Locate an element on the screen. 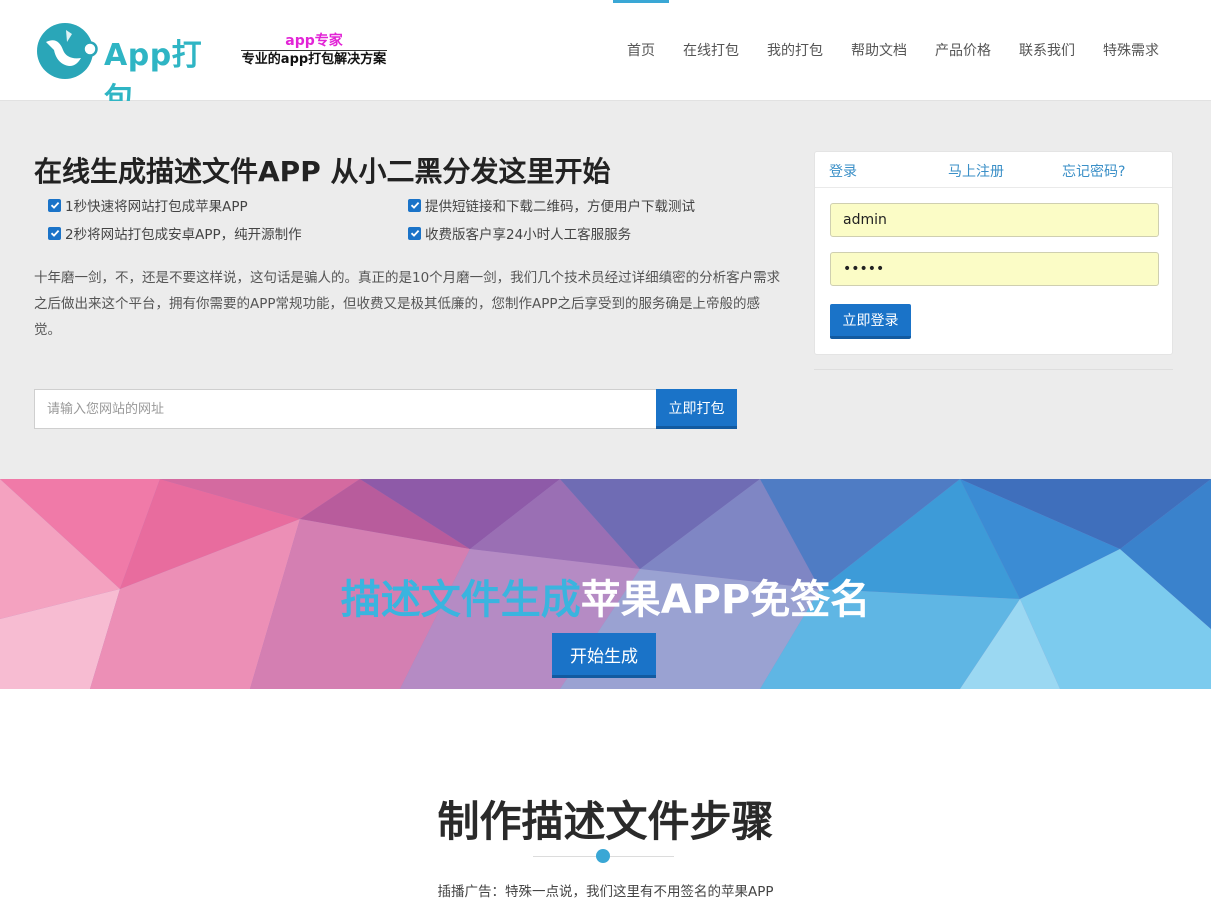 This screenshot has height=911, width=1211. login-submit-button: 立即登录 is located at coordinates (870, 321).